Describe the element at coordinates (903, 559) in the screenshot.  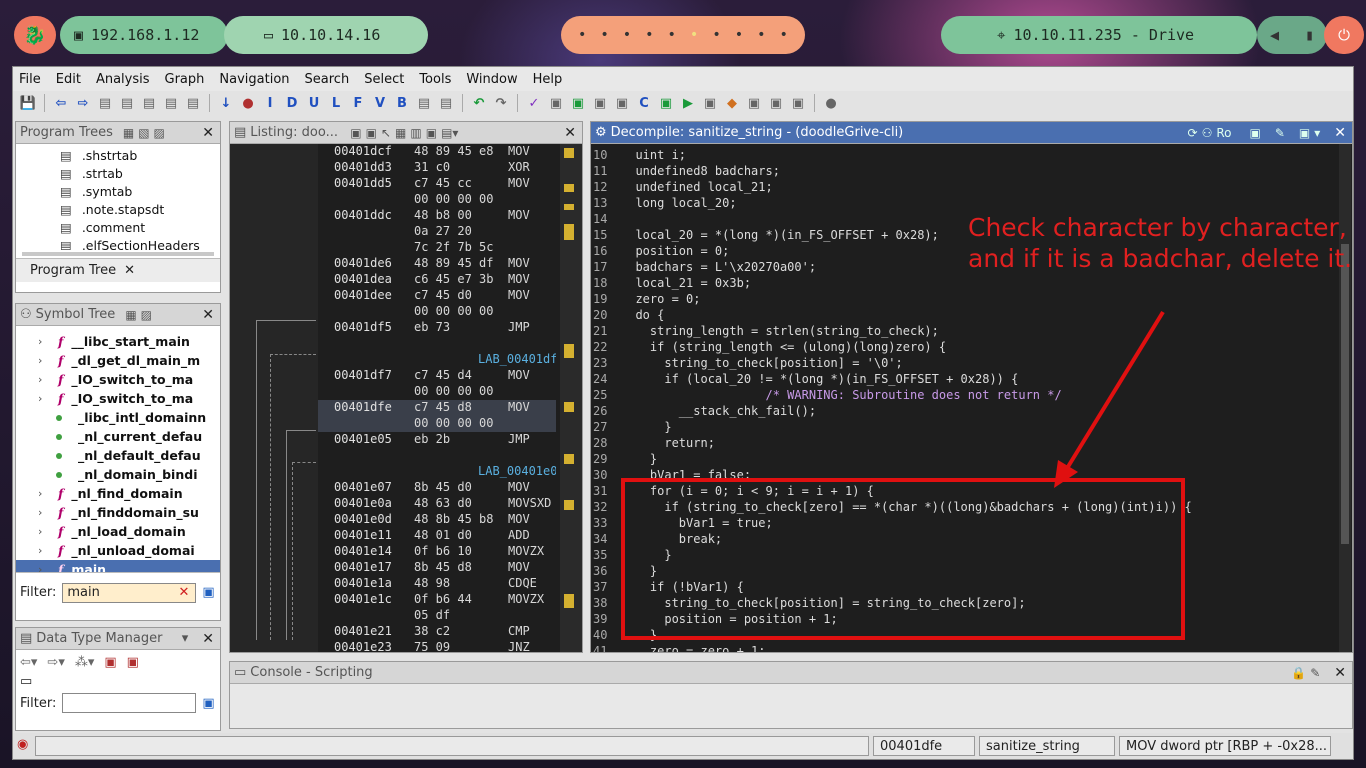
I see `annotation-highlight-box` at that location.